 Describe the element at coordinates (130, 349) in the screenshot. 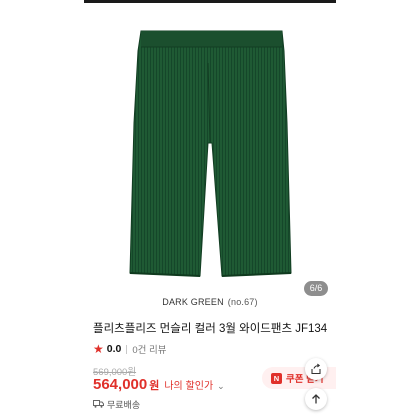

I see `rating-row: ★ 0.0 0건 리뷰` at that location.